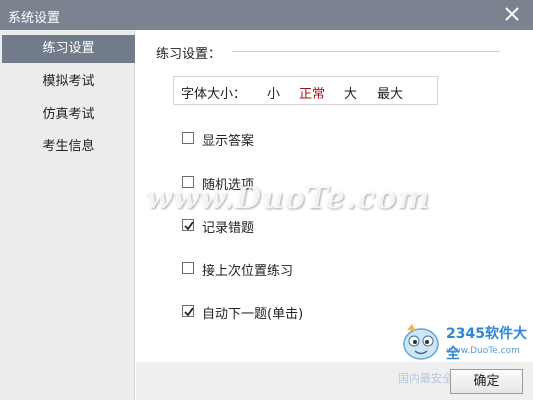  I want to click on ok-button: 确定, so click(486, 381).